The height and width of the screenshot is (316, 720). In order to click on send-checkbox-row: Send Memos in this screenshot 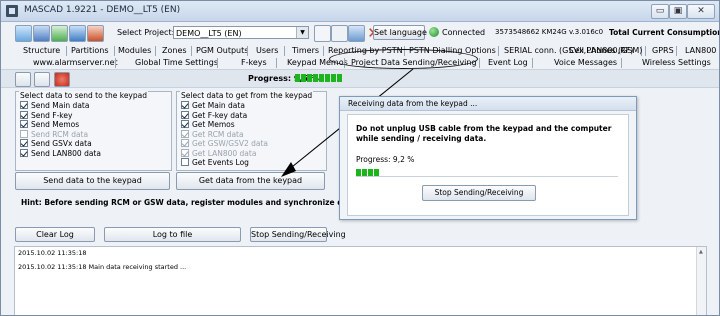, I will do `click(49, 125)`.